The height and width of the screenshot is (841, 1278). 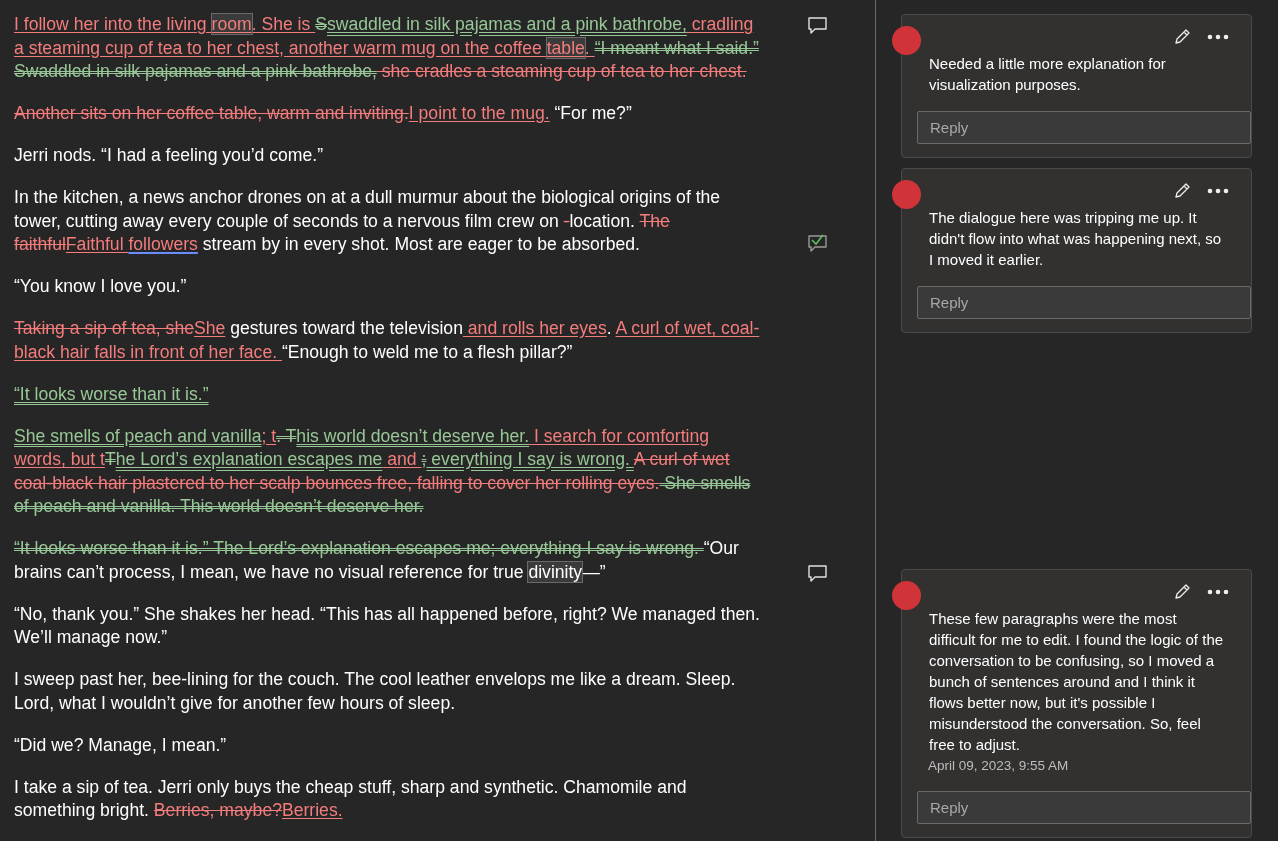 I want to click on comment-timestamp: April 09, 2023, 9:55 AM, so click(x=998, y=765).